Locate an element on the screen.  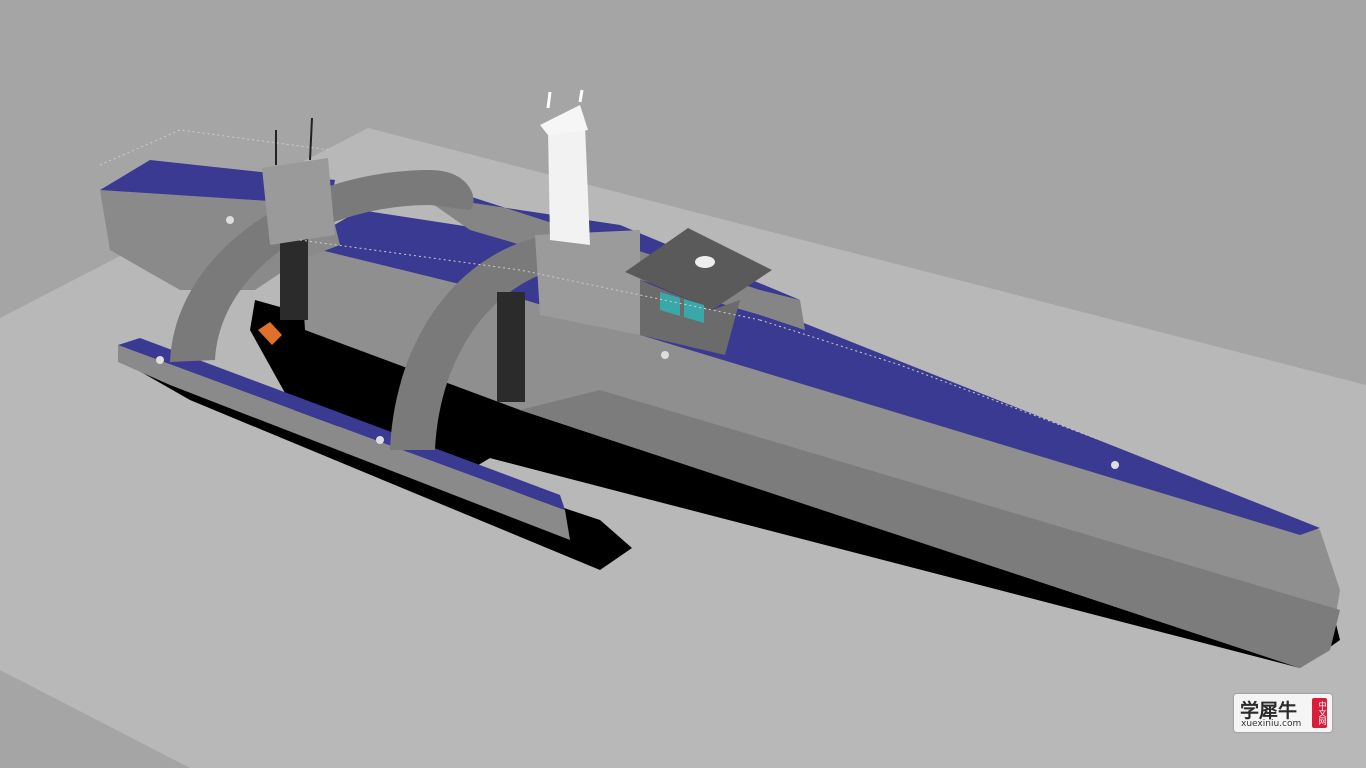
radome is located at coordinates (705, 262).